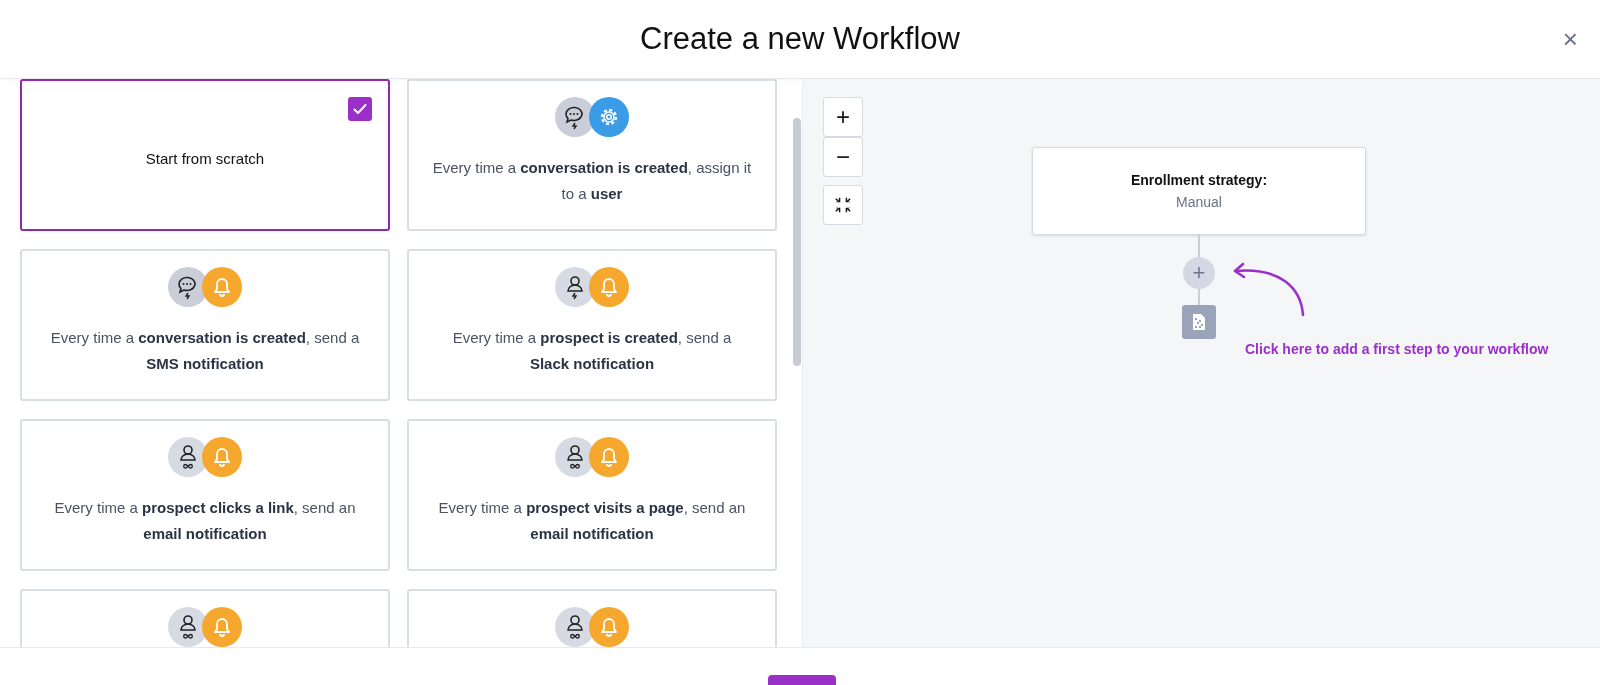 Image resolution: width=1600 pixels, height=685 pixels. I want to click on template-card: Start from scratch, so click(205, 155).